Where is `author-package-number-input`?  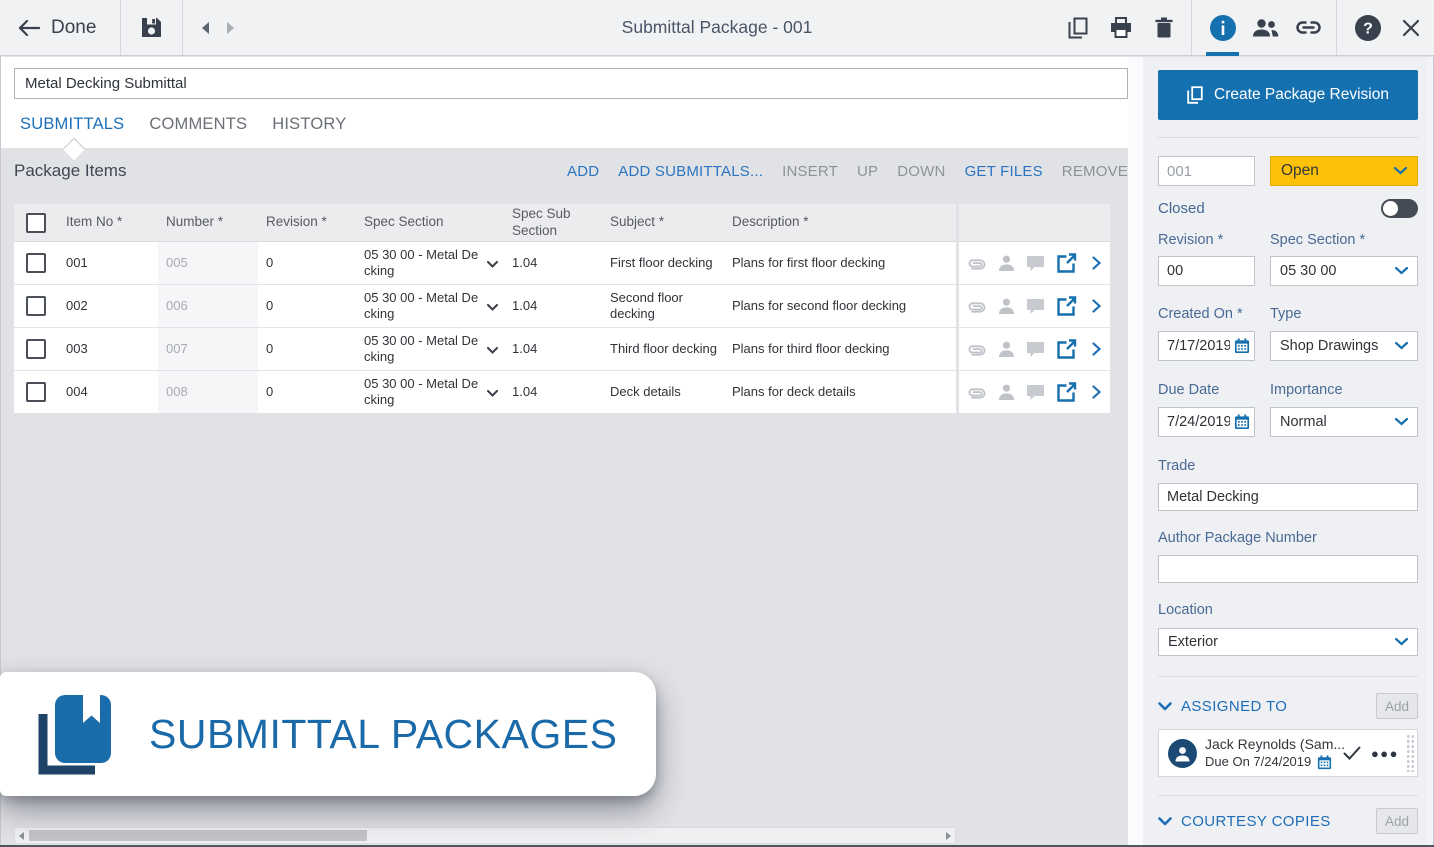 author-package-number-input is located at coordinates (1288, 569).